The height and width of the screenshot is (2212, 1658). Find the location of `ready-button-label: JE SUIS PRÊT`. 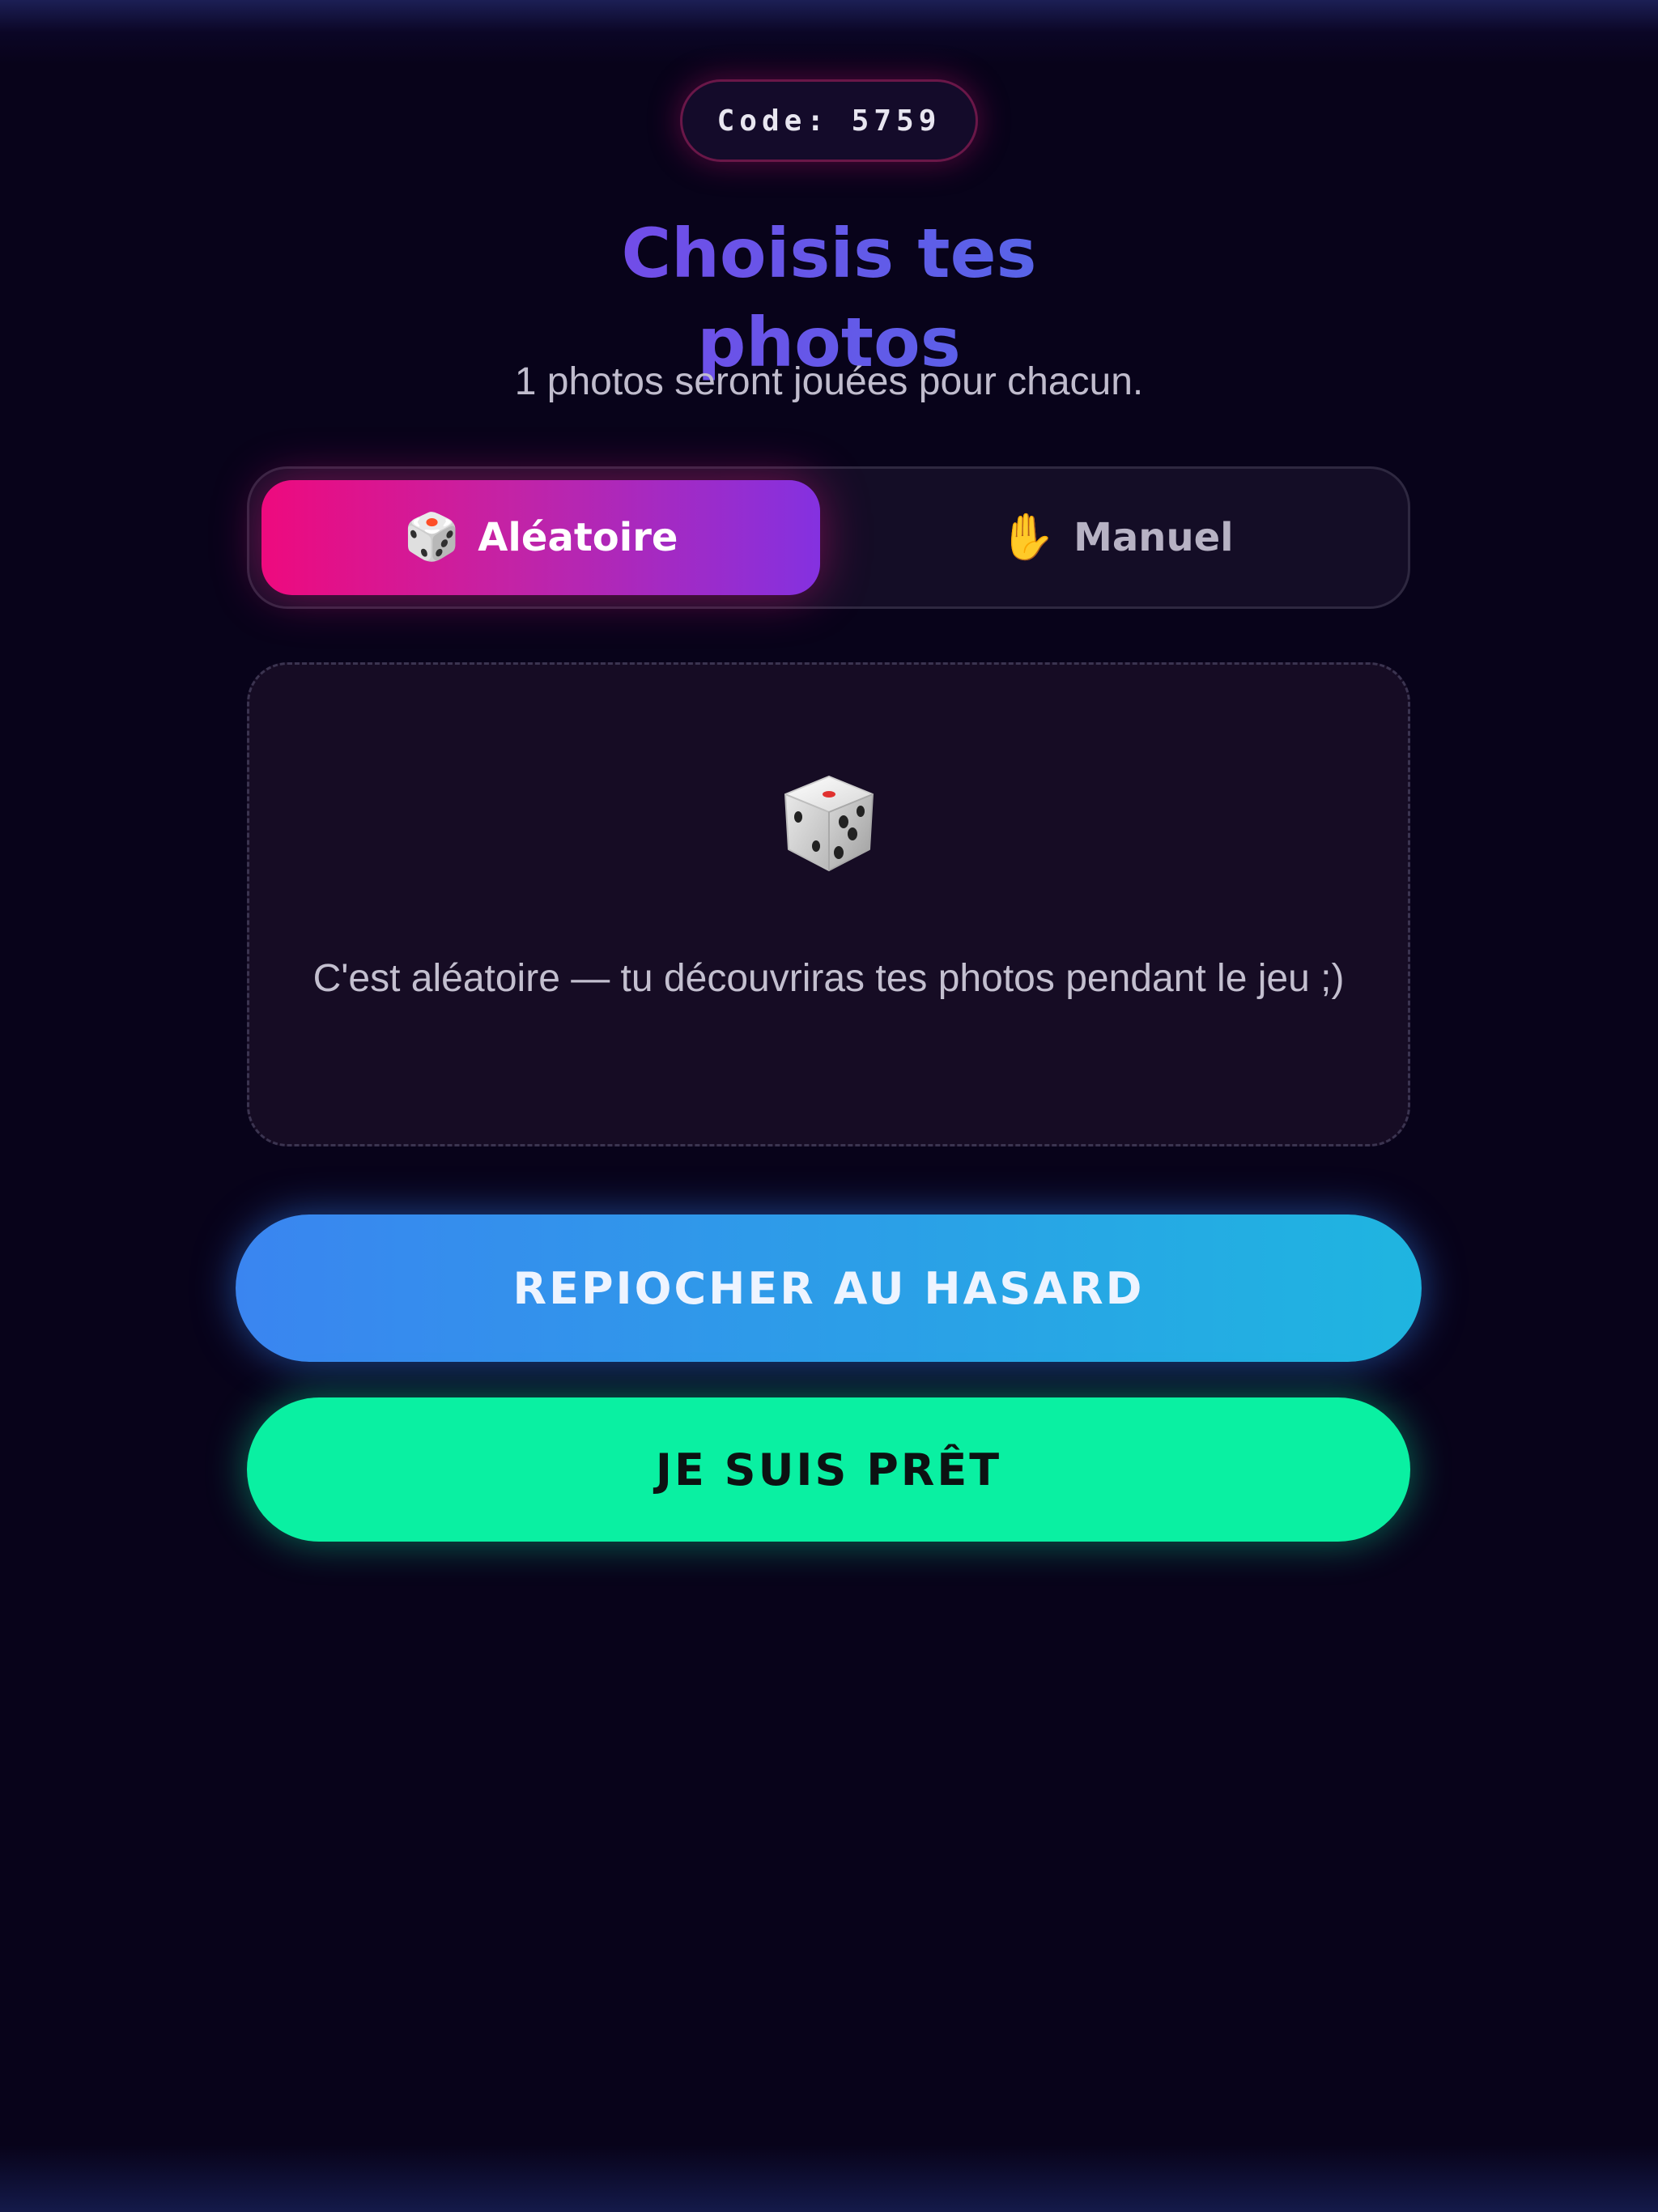

ready-button-label: JE SUIS PRÊT is located at coordinates (828, 1470).